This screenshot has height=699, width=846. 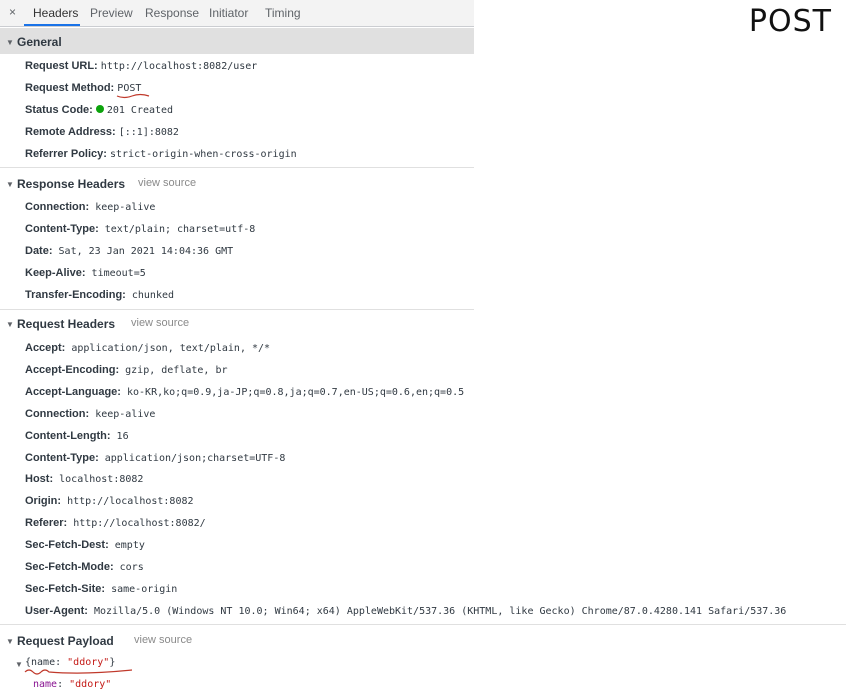 I want to click on payload-object-summary: {name: "ddory"}, so click(x=70, y=662).